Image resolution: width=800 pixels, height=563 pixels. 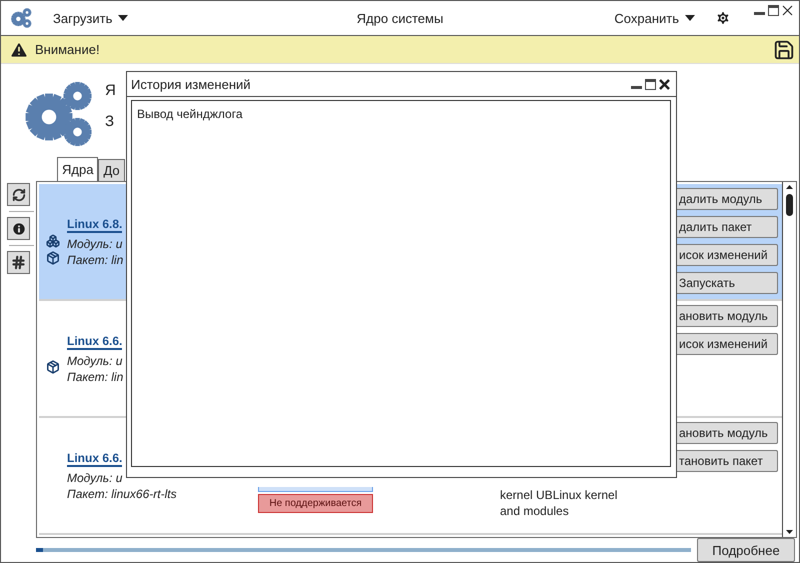 What do you see at coordinates (784, 49) in the screenshot?
I see `save-icon` at bounding box center [784, 49].